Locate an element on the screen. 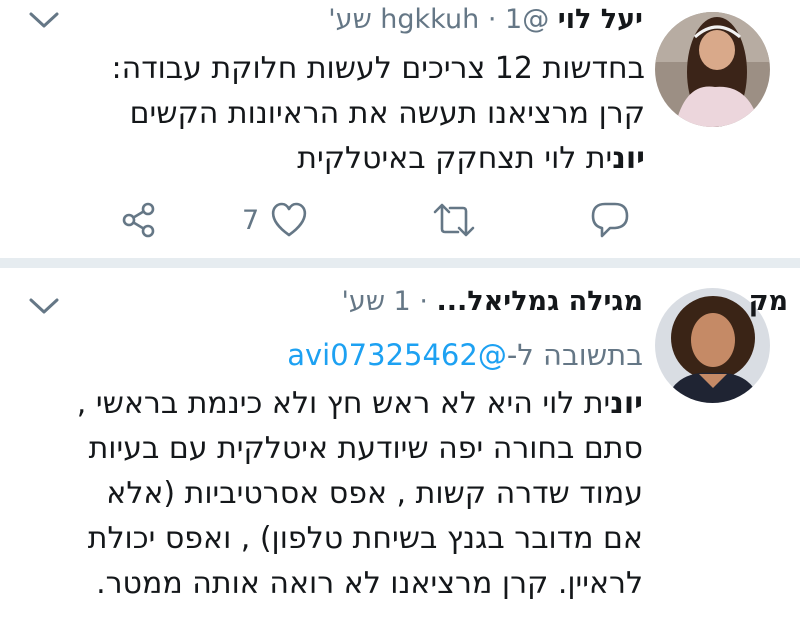 Image resolution: width=800 pixels, height=621 pixels. replying-to: בתשובה ל-@avi07325462 is located at coordinates (465, 355).